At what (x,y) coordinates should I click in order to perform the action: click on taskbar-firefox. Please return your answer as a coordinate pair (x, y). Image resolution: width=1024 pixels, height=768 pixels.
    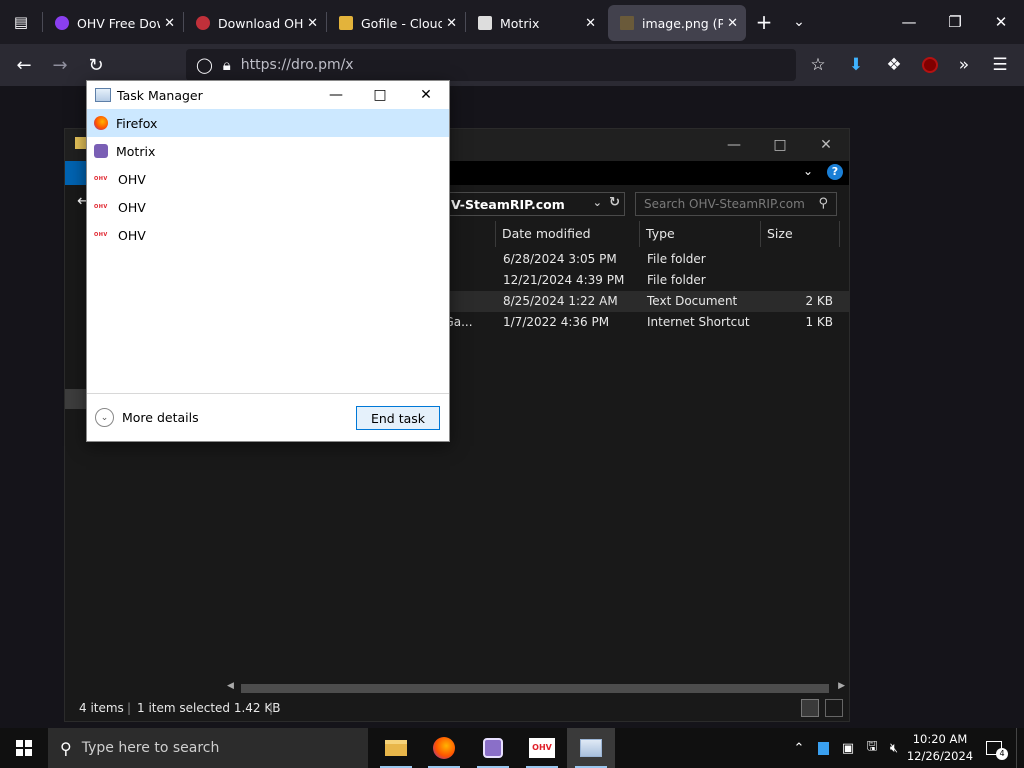
    Looking at the image, I should click on (444, 748).